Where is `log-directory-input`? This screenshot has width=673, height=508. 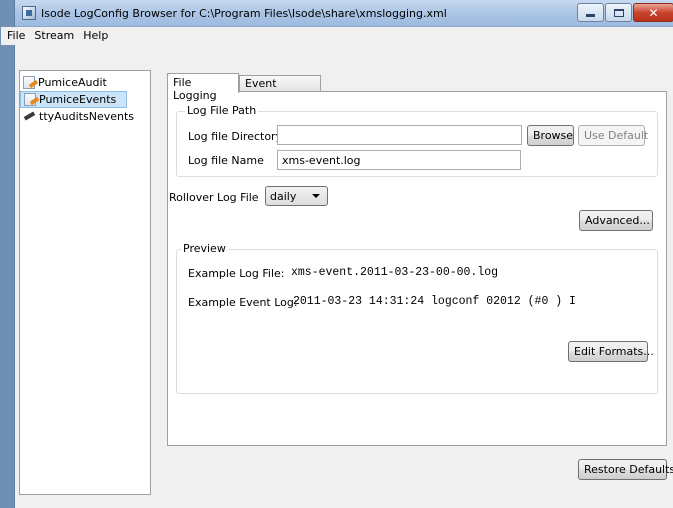
log-directory-input is located at coordinates (399, 135).